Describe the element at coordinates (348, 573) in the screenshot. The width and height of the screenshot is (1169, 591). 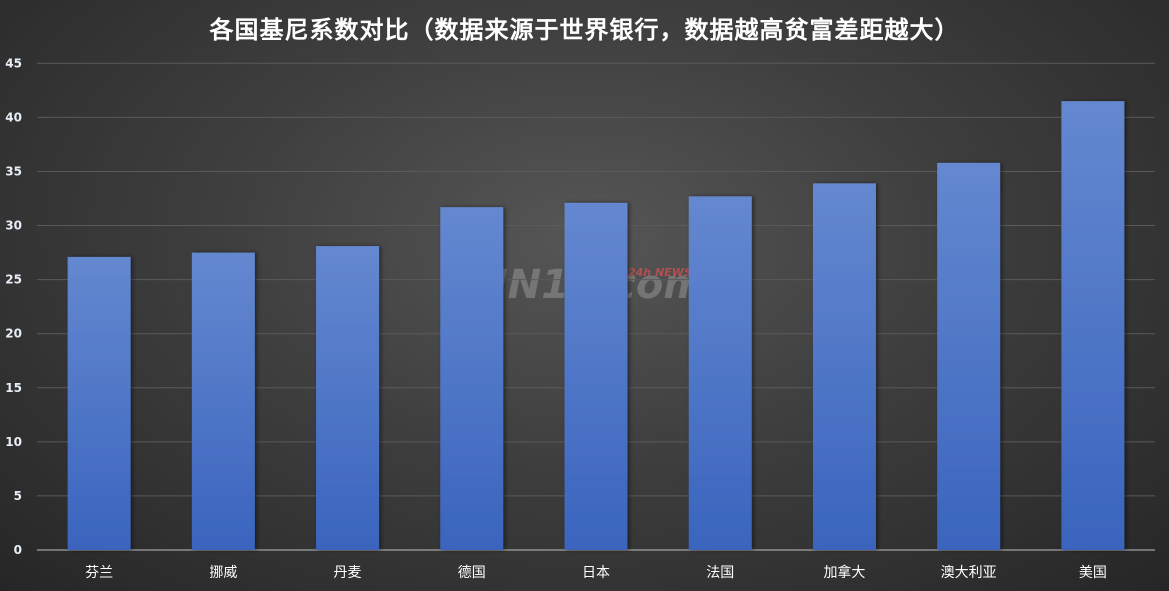
I see `x-tick-label: 丹麦` at that location.